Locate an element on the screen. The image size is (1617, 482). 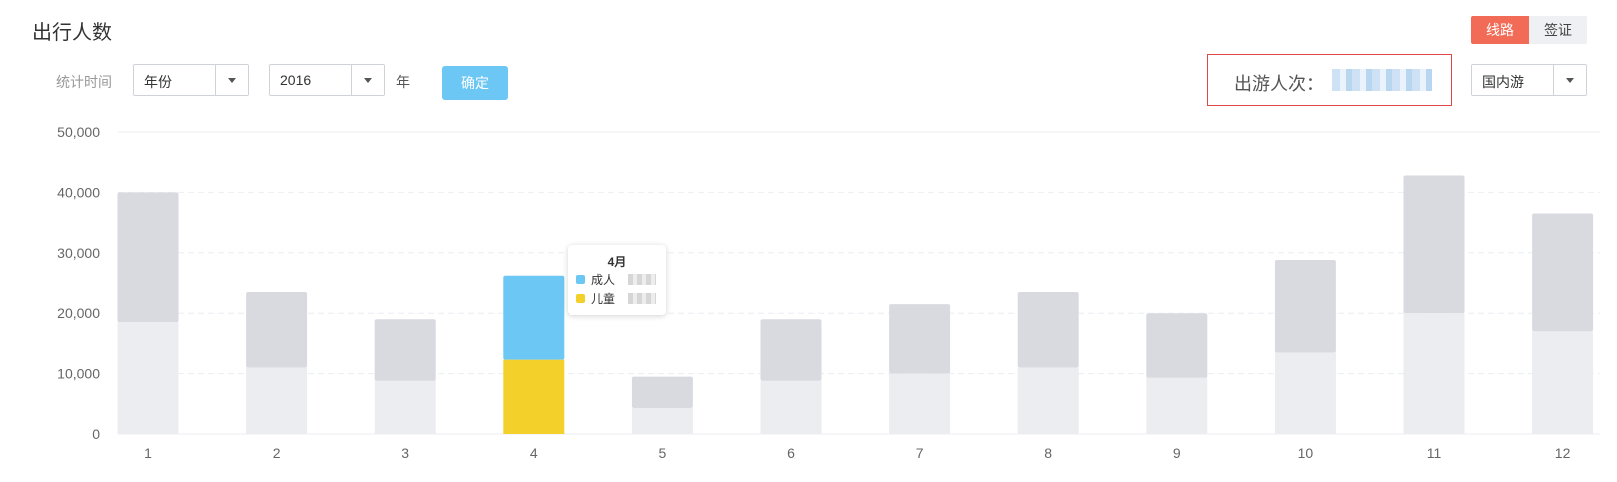
x-tick-label: 6 is located at coordinates (791, 453).